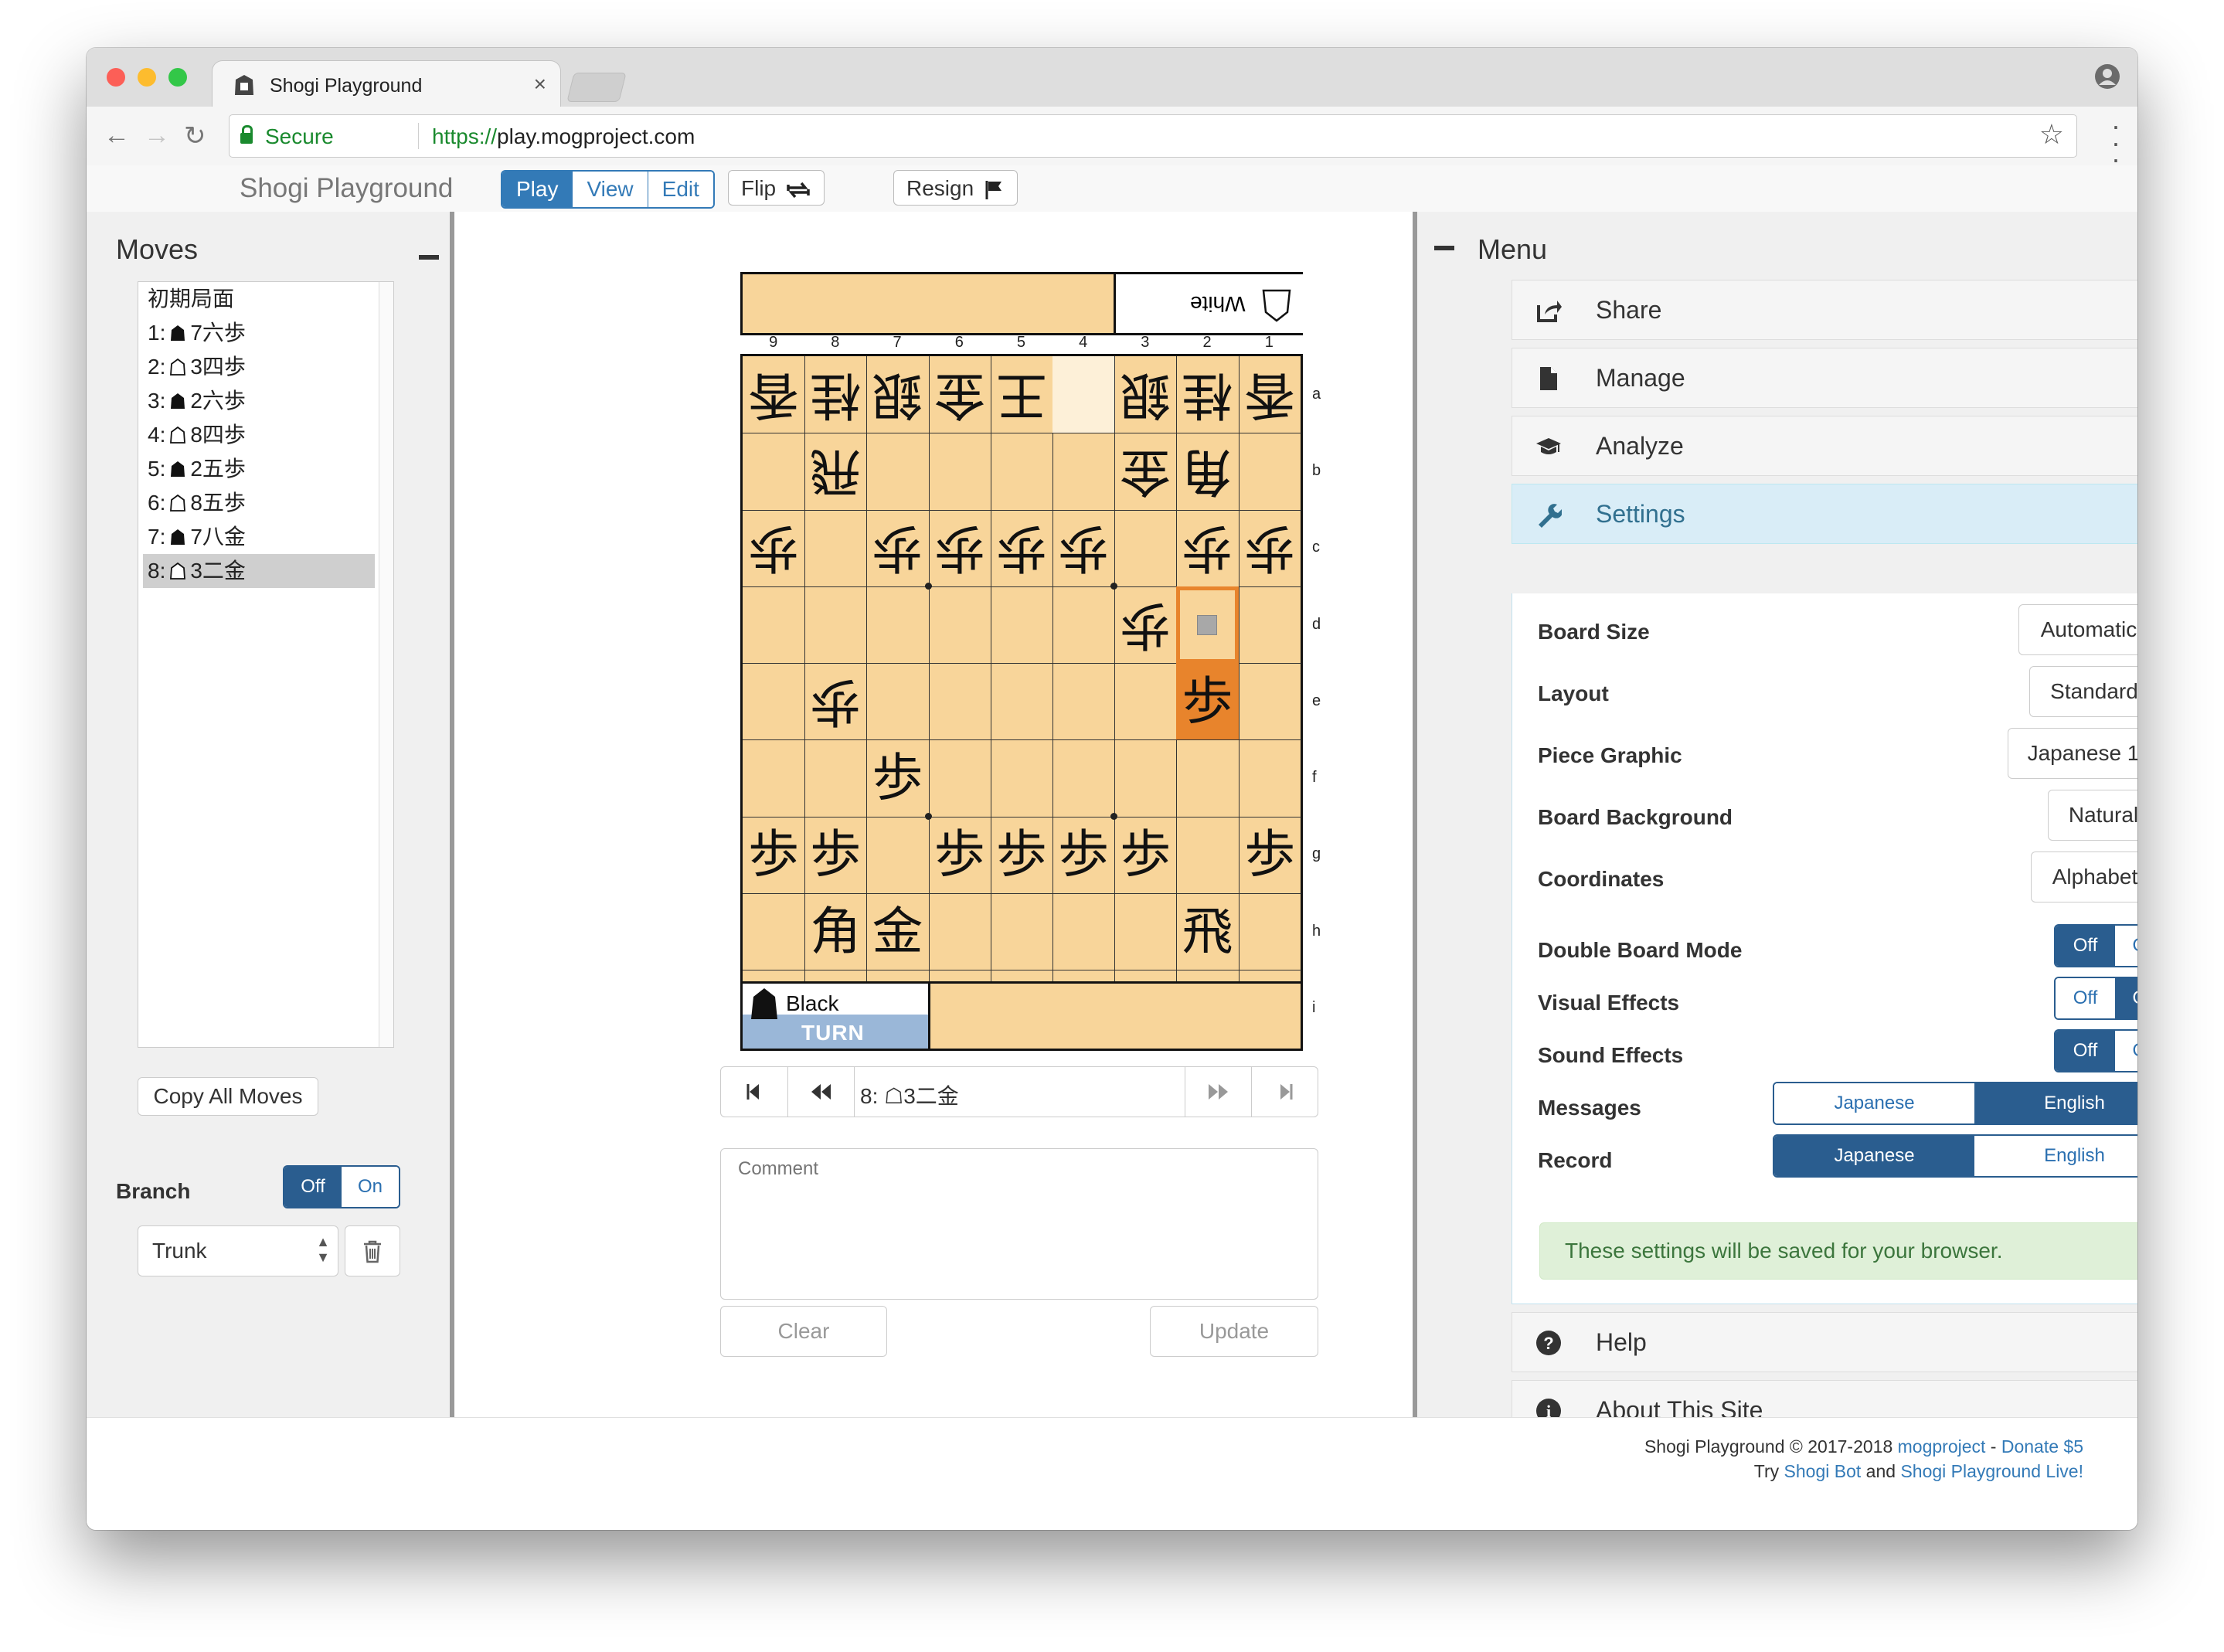 The width and height of the screenshot is (2224, 1652). Describe the element at coordinates (1019, 1224) in the screenshot. I see `comment-textarea` at that location.